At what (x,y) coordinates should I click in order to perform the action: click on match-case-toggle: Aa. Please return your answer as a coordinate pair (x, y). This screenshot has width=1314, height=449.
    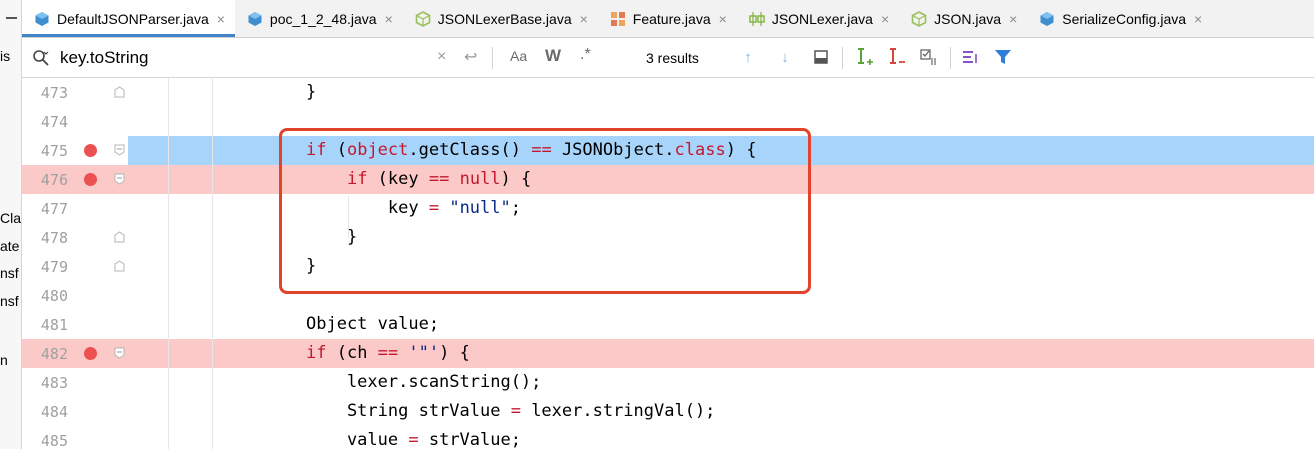
    Looking at the image, I should click on (518, 56).